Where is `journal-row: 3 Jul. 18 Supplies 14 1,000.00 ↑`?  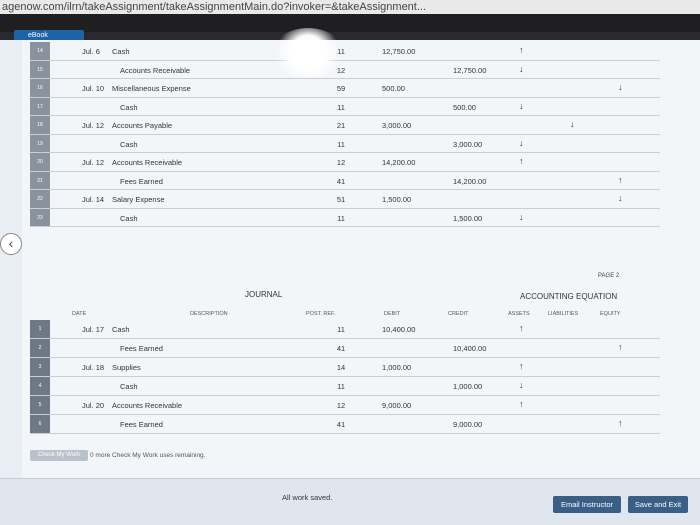 journal-row: 3 Jul. 18 Supplies 14 1,000.00 ↑ is located at coordinates (345, 367).